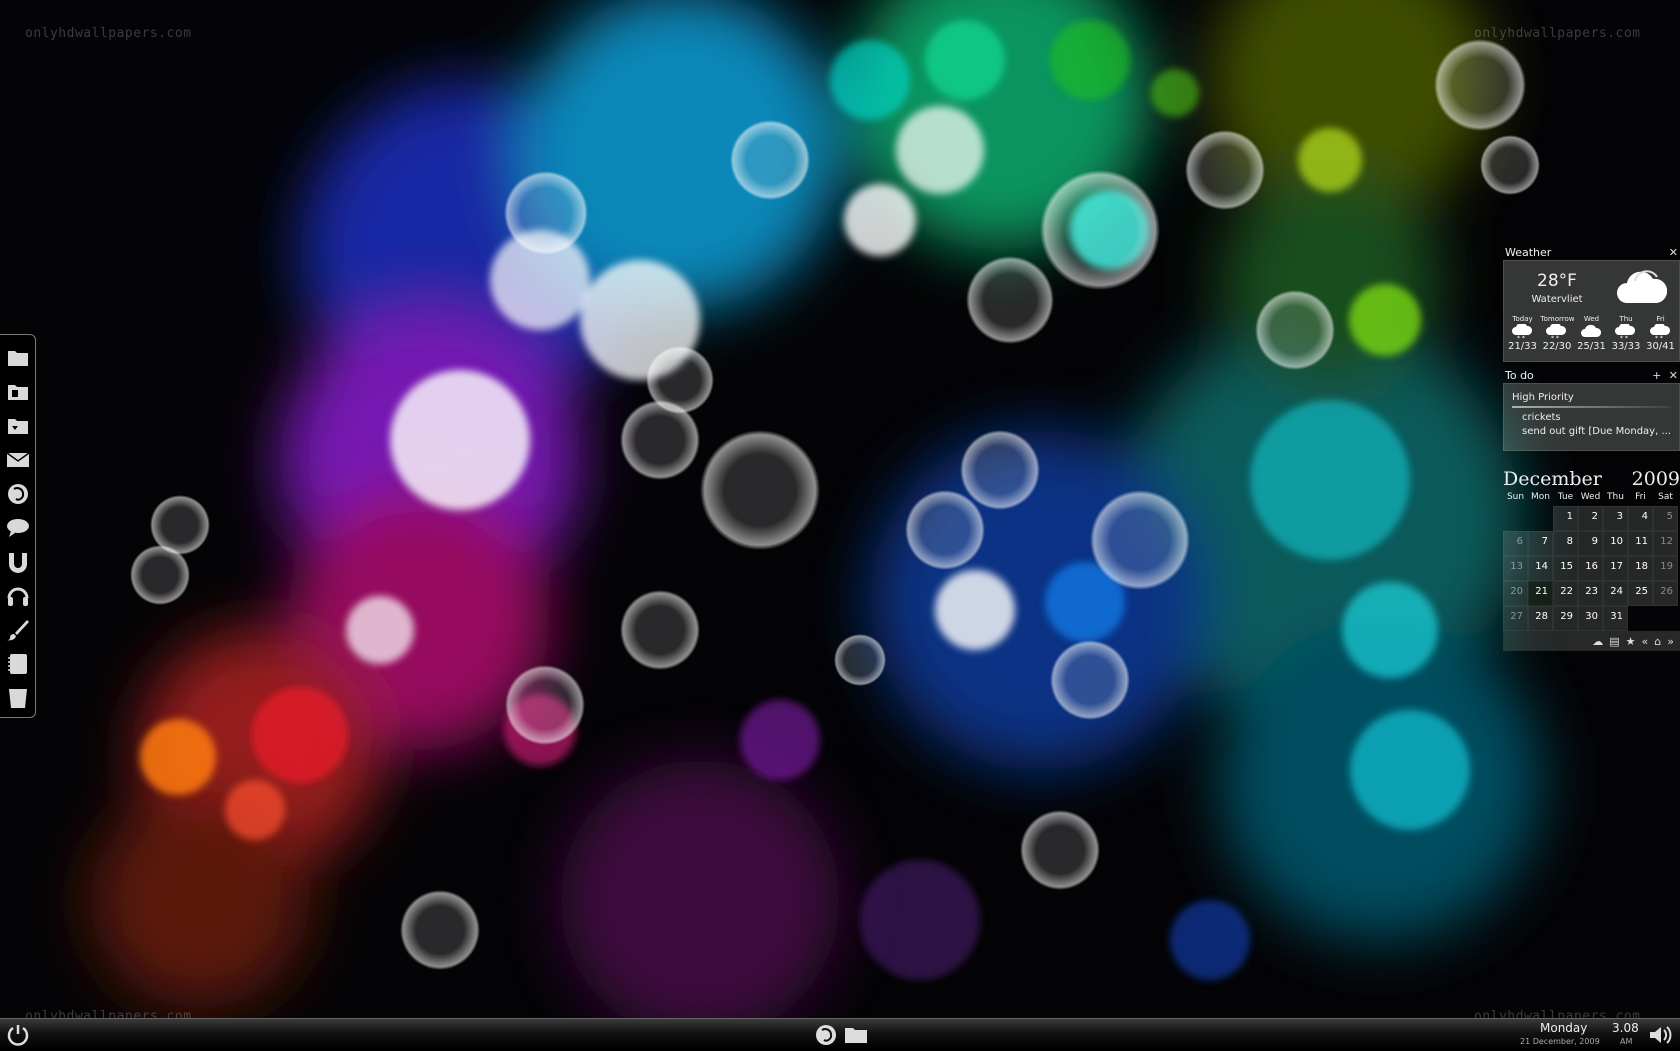  I want to click on dock-item-documents, so click(18, 392).